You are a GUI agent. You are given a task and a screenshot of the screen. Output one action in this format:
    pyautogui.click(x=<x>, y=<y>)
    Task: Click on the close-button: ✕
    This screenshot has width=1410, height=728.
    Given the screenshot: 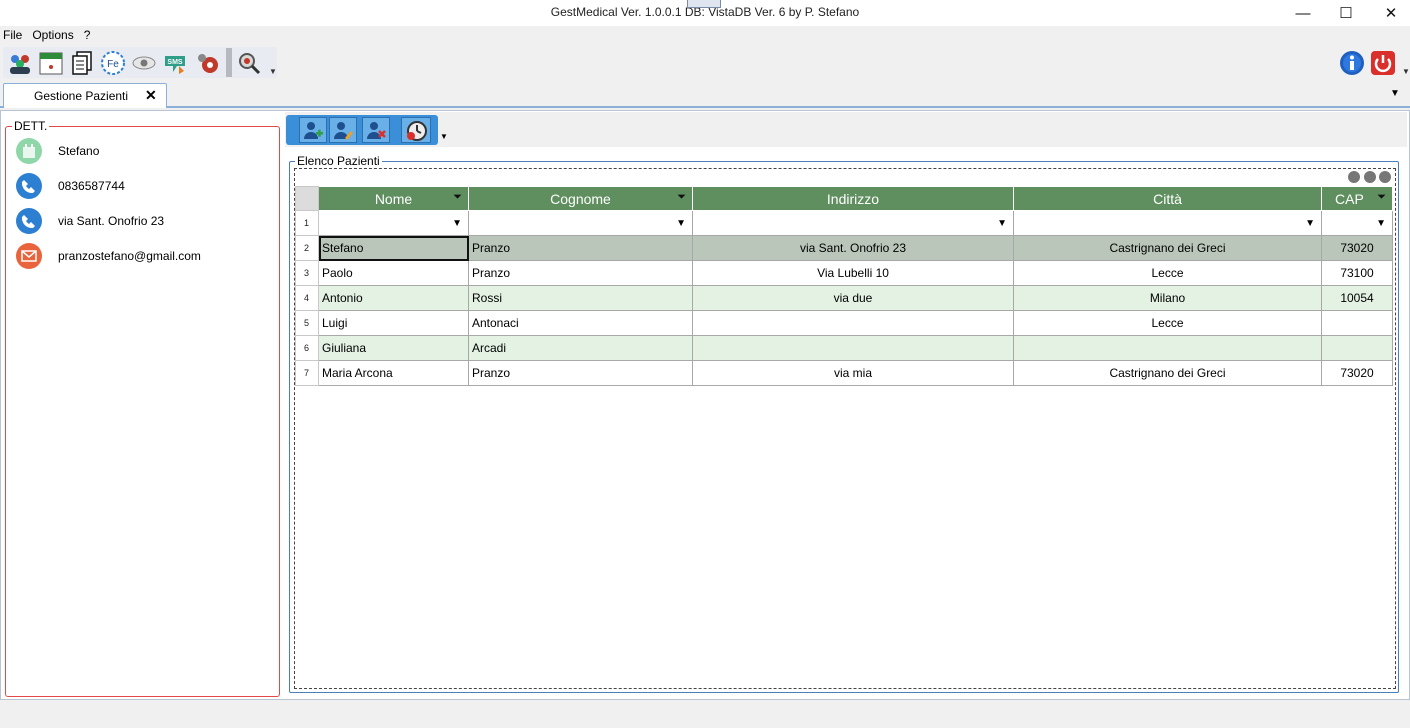 What is the action you would take?
    pyautogui.click(x=1389, y=13)
    